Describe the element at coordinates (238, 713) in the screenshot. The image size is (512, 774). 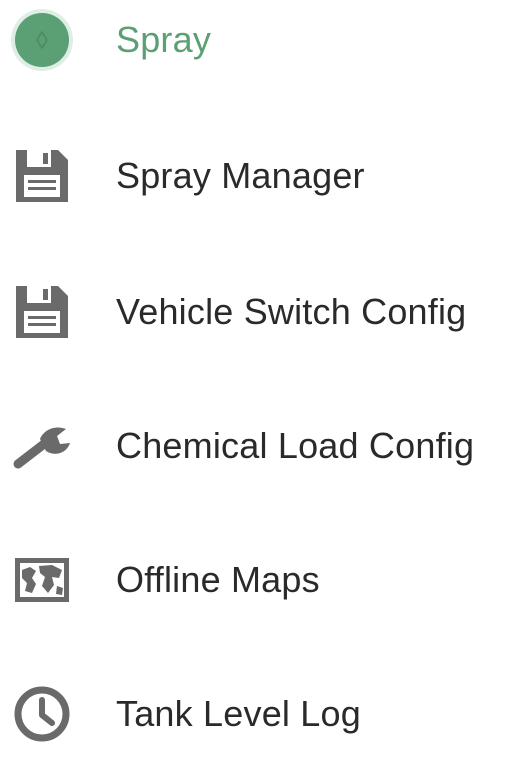
I see `menu-item-label: Tank Level Log` at that location.